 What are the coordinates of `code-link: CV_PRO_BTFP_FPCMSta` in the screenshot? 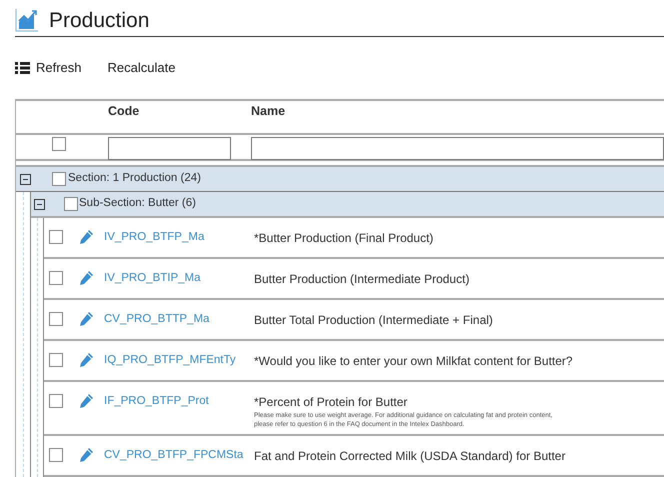 It's located at (179, 455).